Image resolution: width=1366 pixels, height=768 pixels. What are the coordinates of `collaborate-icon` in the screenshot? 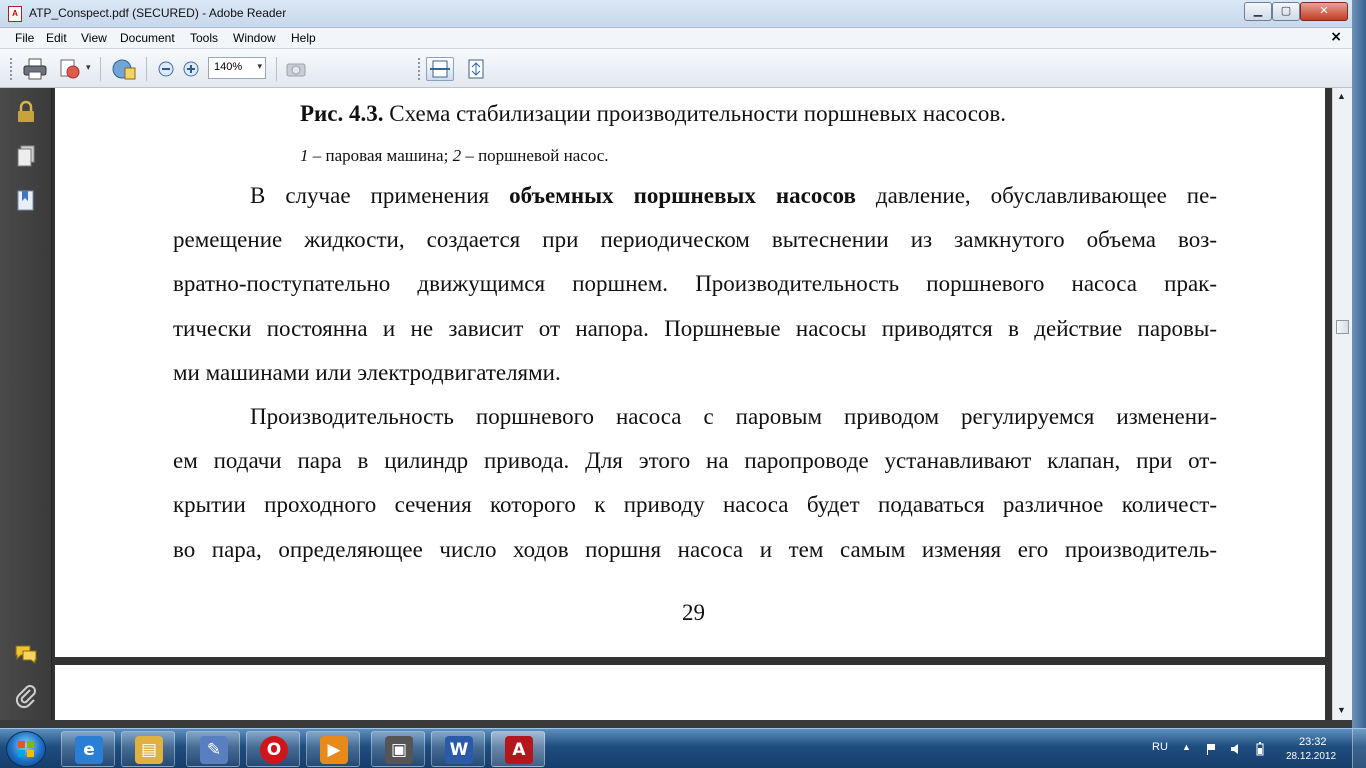 It's located at (124, 69).